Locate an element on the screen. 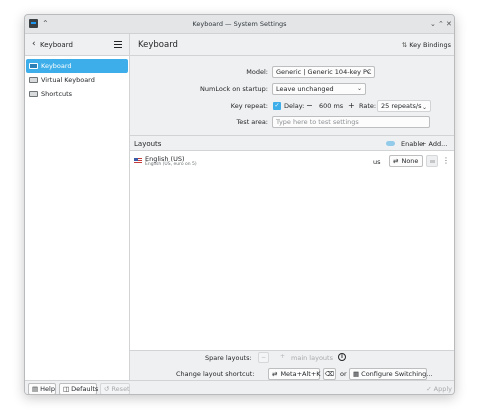 The height and width of the screenshot is (420, 480). back-icon: ‹ is located at coordinates (34, 44).